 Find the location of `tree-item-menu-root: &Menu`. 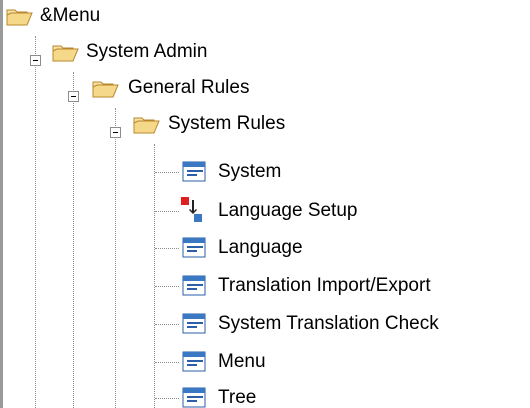

tree-item-menu-root: &Menu is located at coordinates (265, 22).